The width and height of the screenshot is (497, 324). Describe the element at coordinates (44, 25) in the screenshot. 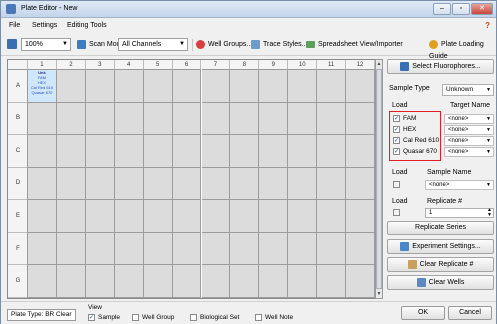

I see `menu-settings: Settings` at that location.